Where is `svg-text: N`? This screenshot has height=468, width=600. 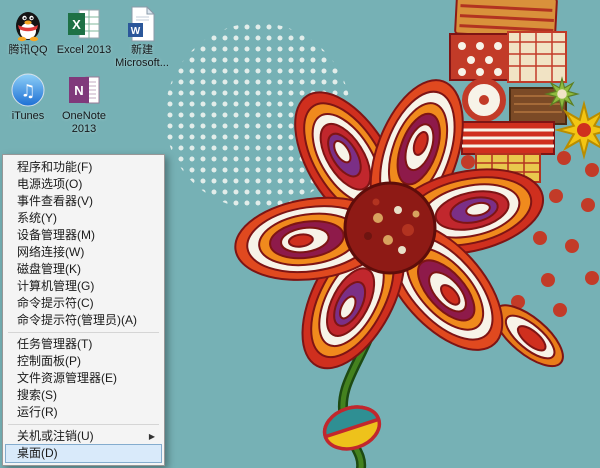
svg-text: N is located at coordinates (78, 90).